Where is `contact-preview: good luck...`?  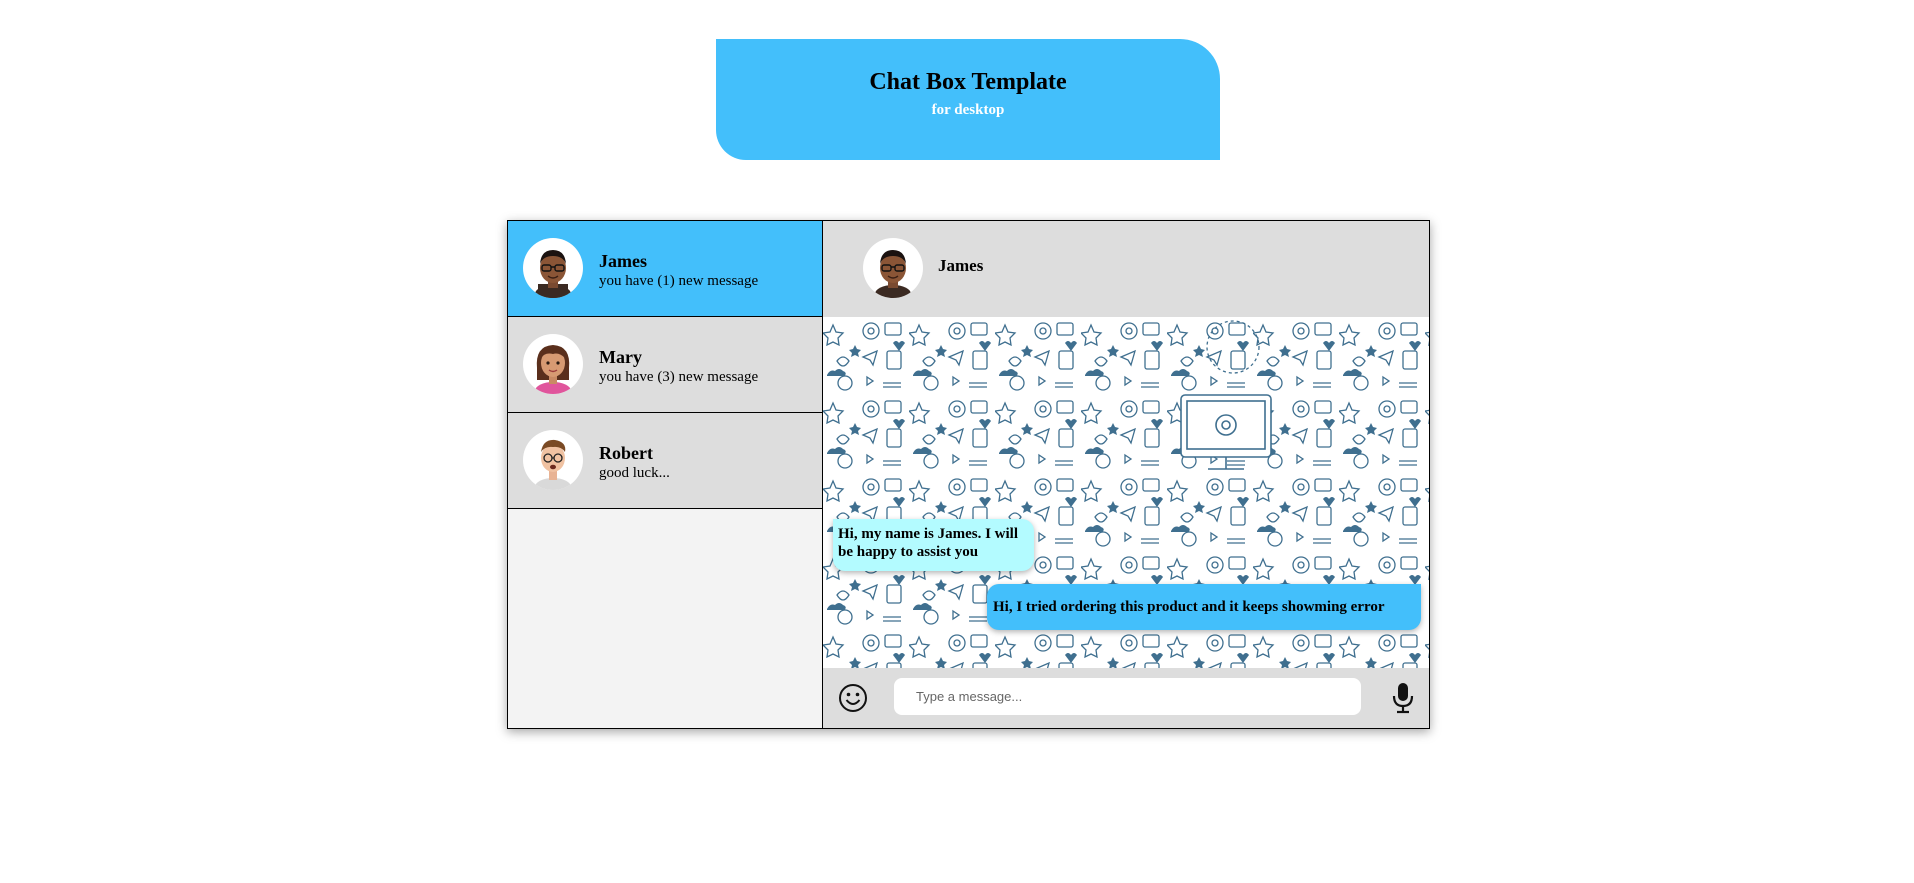 contact-preview: good luck... is located at coordinates (634, 473).